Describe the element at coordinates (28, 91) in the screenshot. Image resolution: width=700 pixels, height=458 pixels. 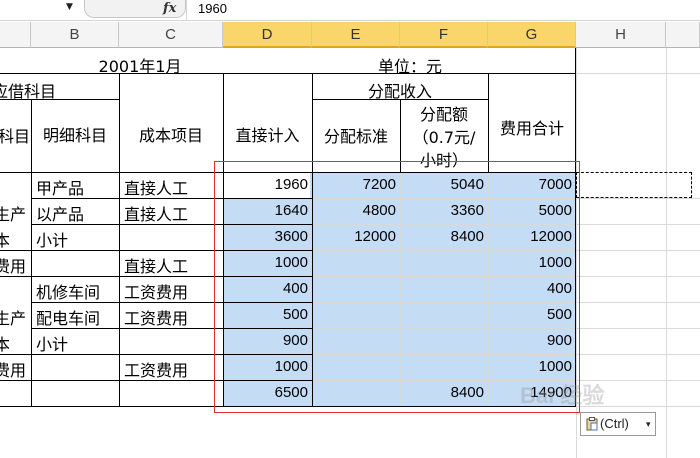
I see `header-debit-account: 应借科目` at that location.